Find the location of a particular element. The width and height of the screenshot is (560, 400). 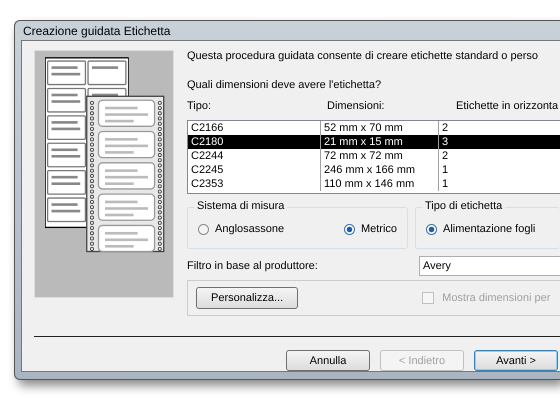

filter-label: Filtro in base al produttore: is located at coordinates (253, 266).